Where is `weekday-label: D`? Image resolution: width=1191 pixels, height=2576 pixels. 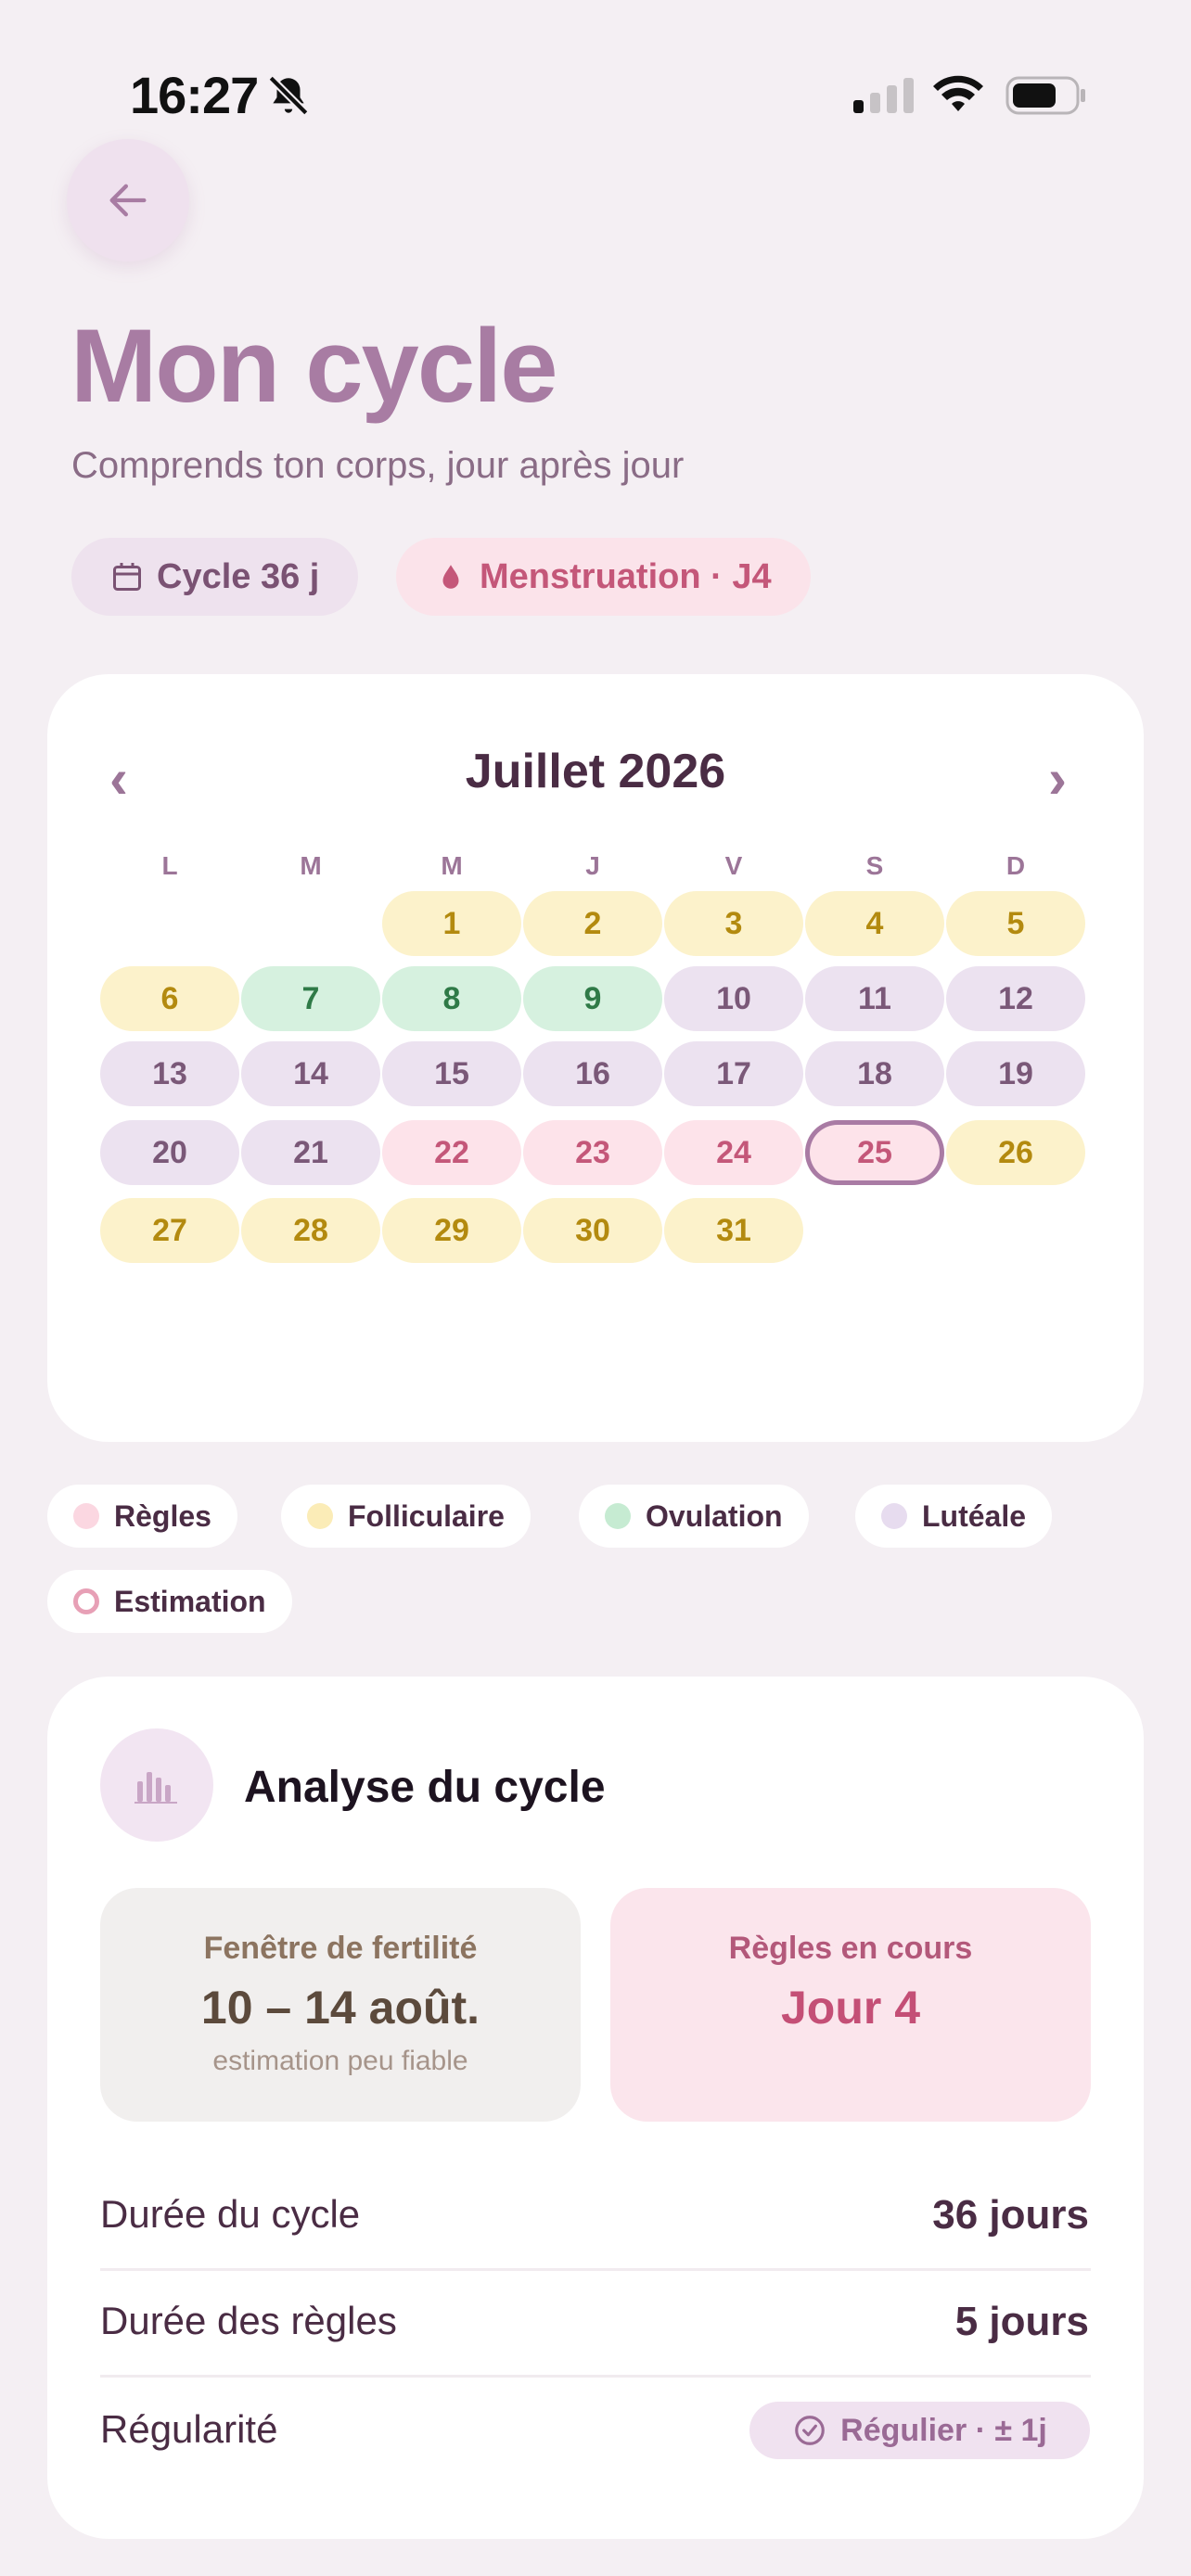 weekday-label: D is located at coordinates (1015, 866).